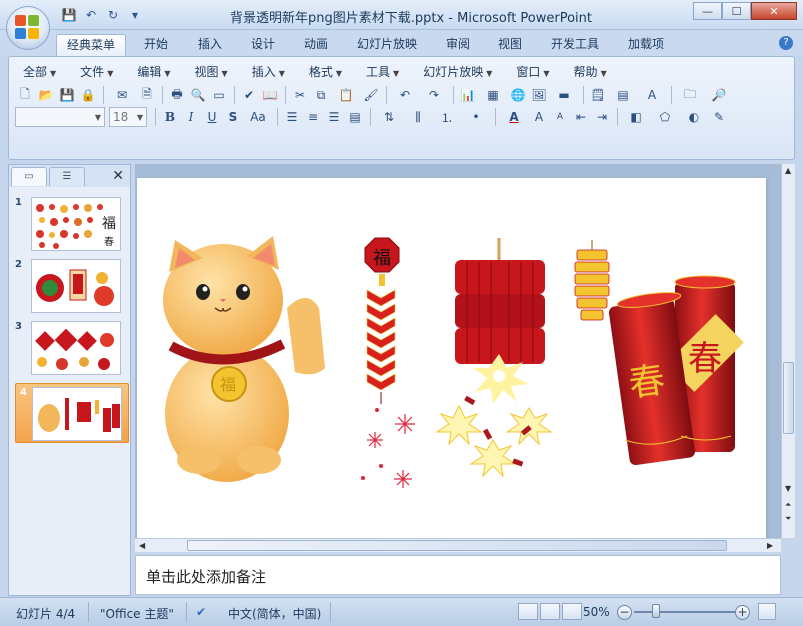  Describe the element at coordinates (371, 95) in the screenshot. I see `format-painter-icon: 🖌` at that location.